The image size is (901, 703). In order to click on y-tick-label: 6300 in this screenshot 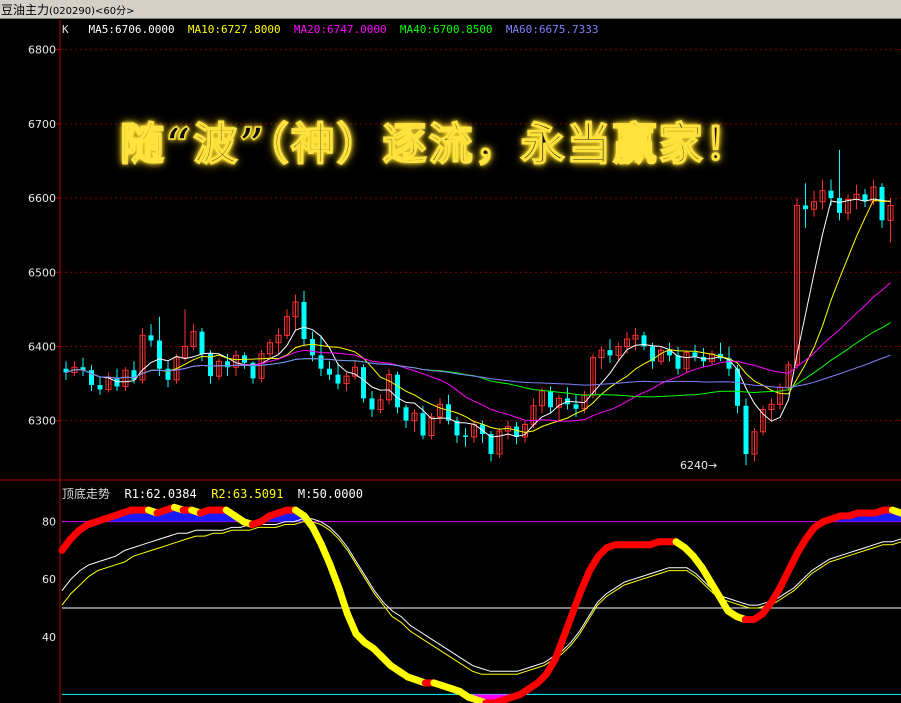, I will do `click(42, 421)`.